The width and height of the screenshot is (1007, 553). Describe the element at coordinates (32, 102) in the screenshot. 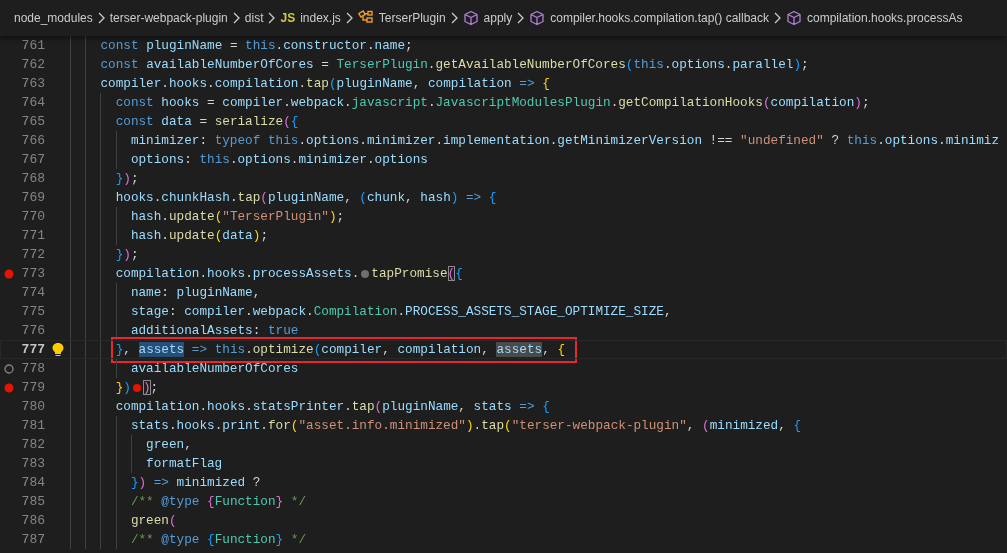

I see `line-number: 764` at that location.